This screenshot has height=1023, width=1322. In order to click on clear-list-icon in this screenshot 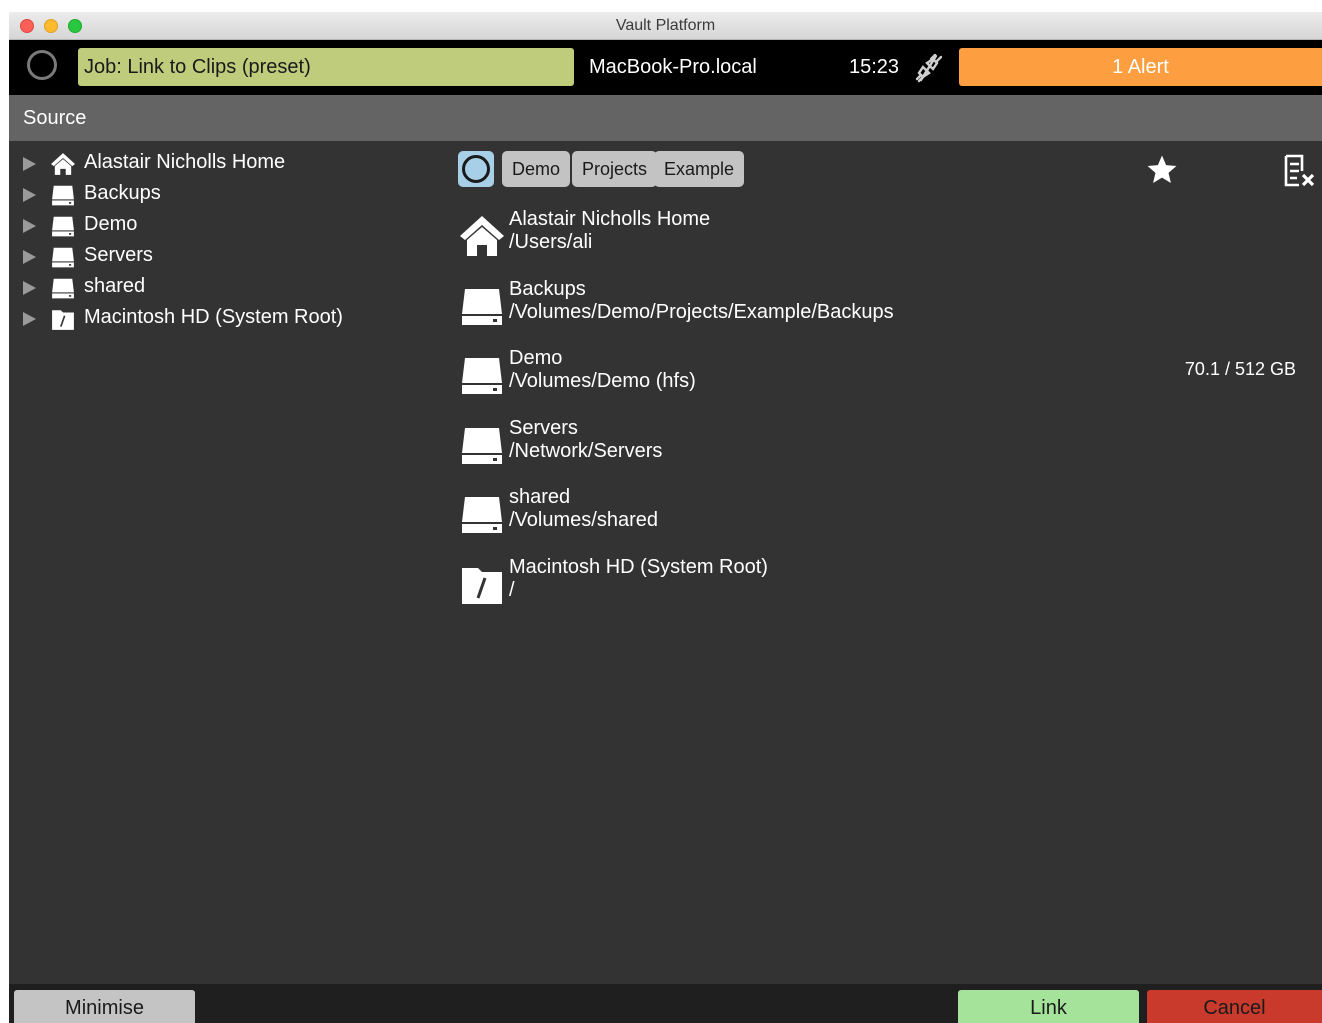, I will do `click(1300, 171)`.